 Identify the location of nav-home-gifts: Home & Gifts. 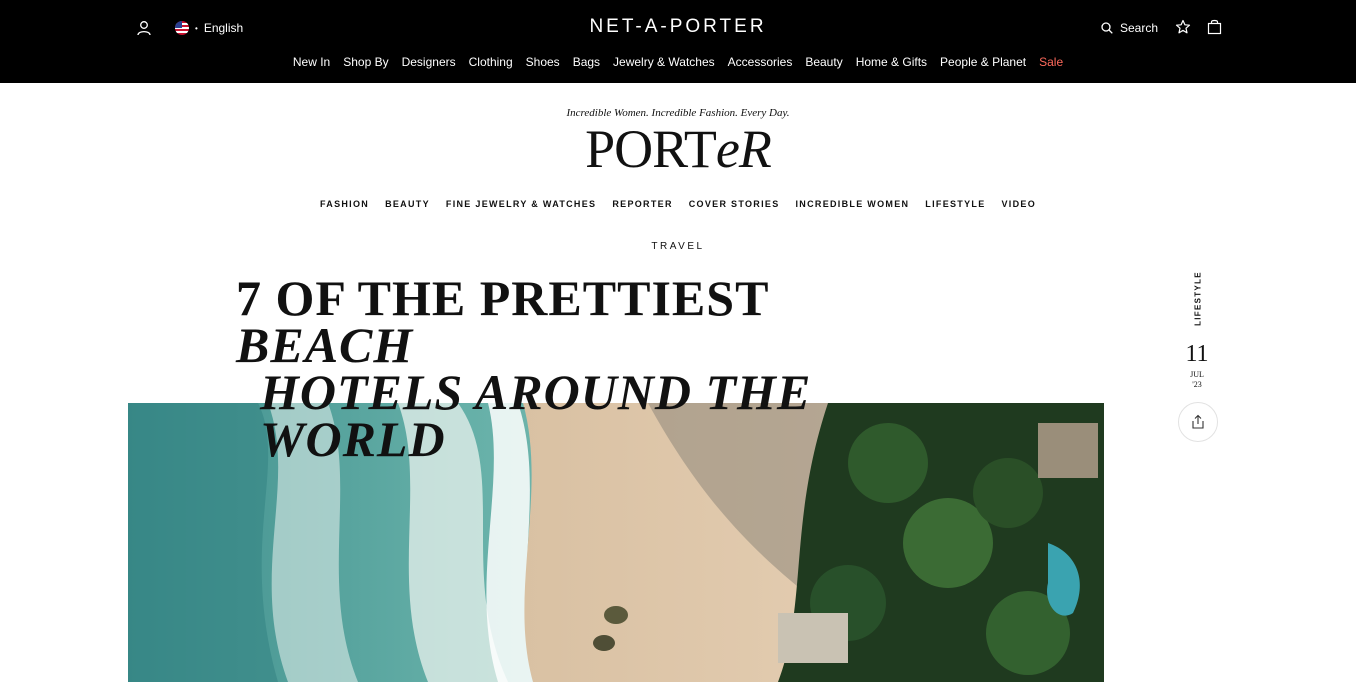
(891, 62).